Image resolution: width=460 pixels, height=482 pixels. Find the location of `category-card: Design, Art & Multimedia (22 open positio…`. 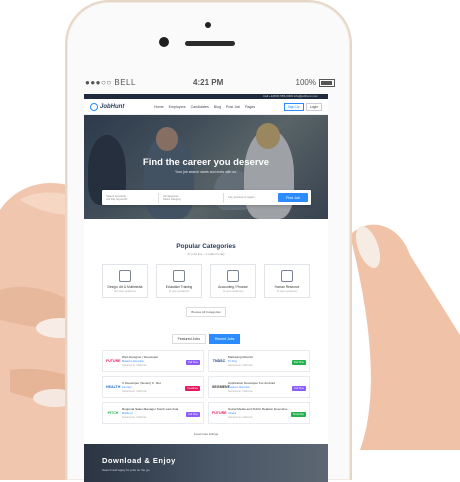

category-card: Design, Art & Multimedia (22 open positio… is located at coordinates (125, 281).